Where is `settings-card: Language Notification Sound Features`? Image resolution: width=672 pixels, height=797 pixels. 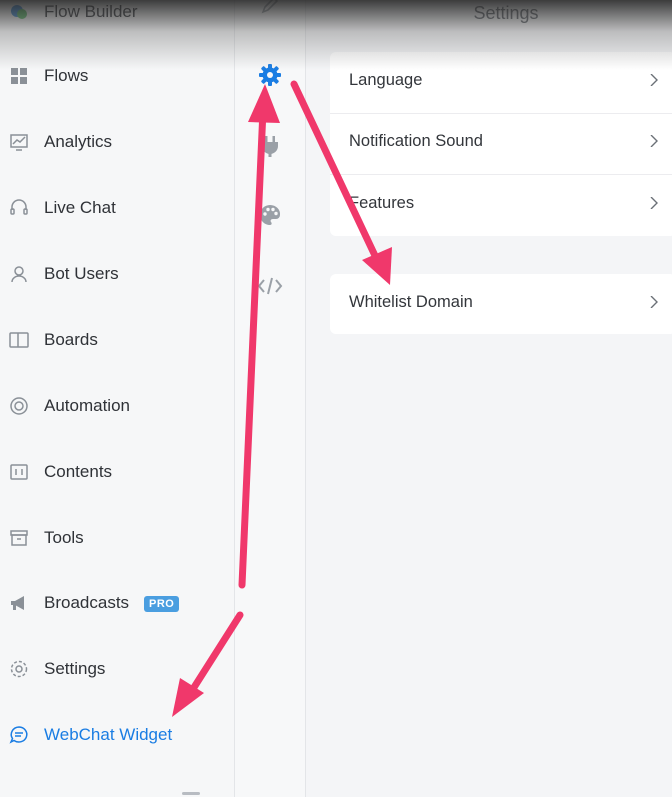 settings-card: Language Notification Sound Features is located at coordinates (501, 144).